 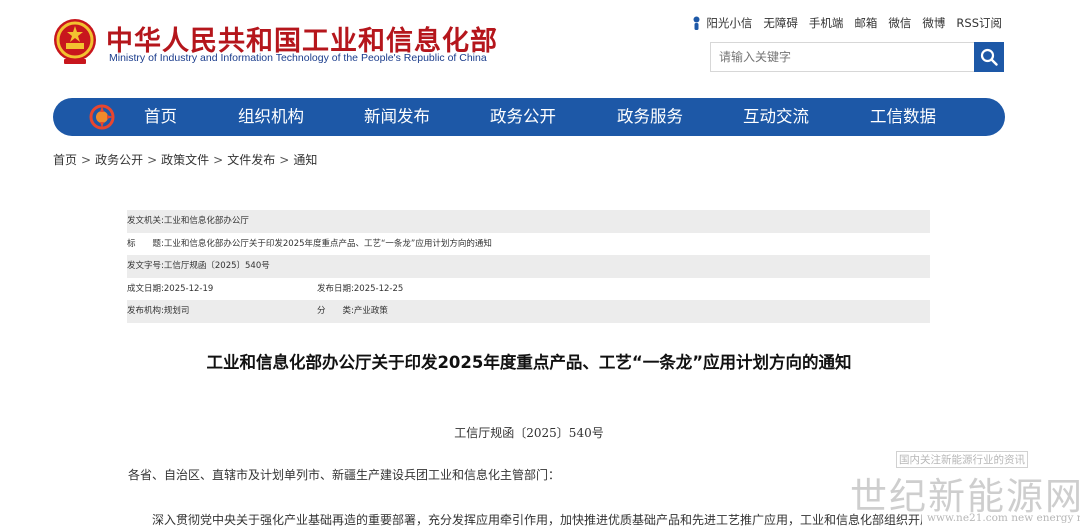 I want to click on ministry-emblem-icon, so click(x=102, y=117).